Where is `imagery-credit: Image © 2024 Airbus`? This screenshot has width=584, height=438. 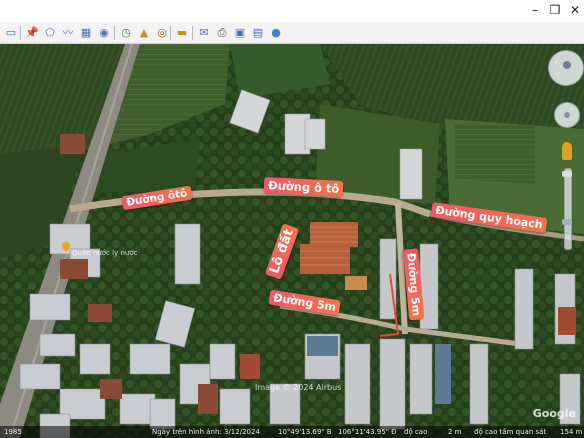 imagery-credit: Image © 2024 Airbus is located at coordinates (298, 387).